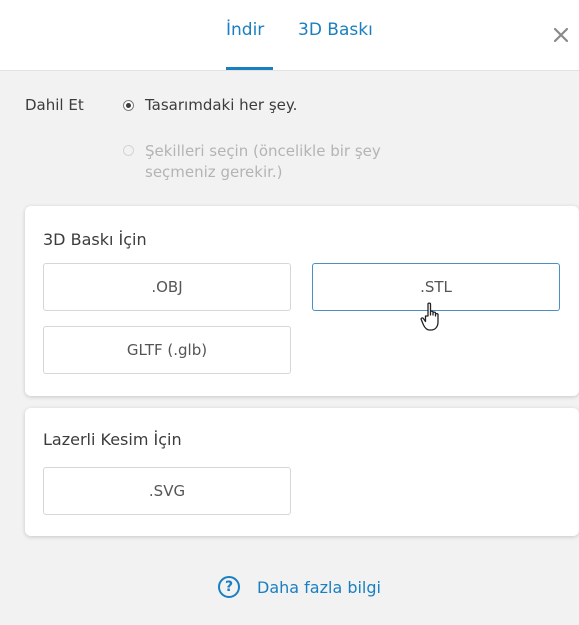 This screenshot has width=579, height=625. Describe the element at coordinates (429, 316) in the screenshot. I see `hand-pointer-cursor-icon` at that location.